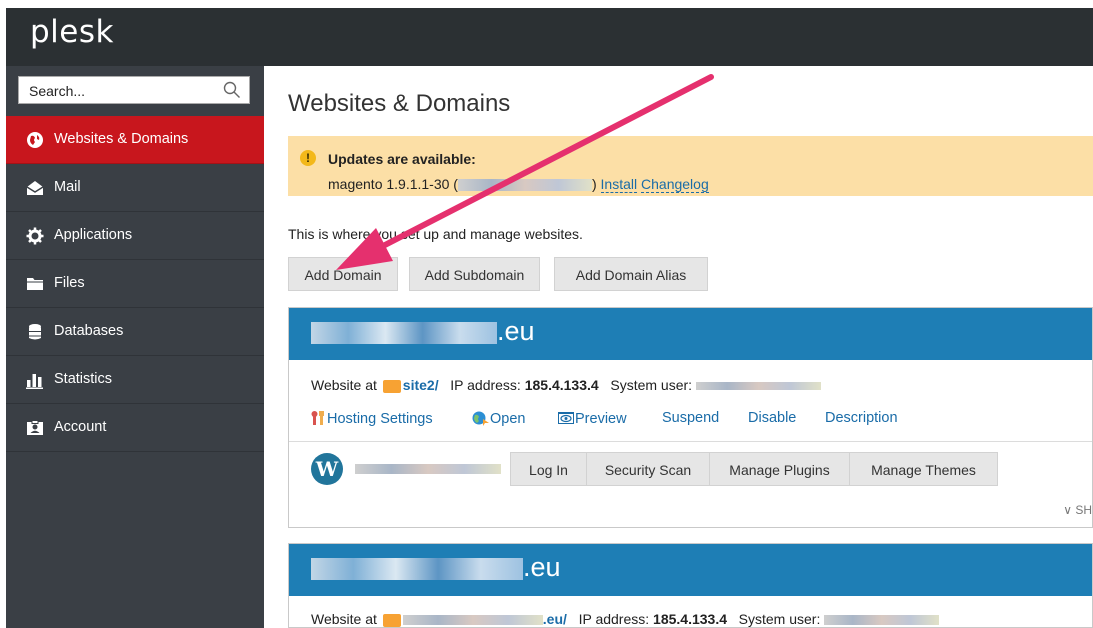 This screenshot has width=1093, height=628. I want to click on sidebar-item-statistics: Statistics, so click(135, 380).